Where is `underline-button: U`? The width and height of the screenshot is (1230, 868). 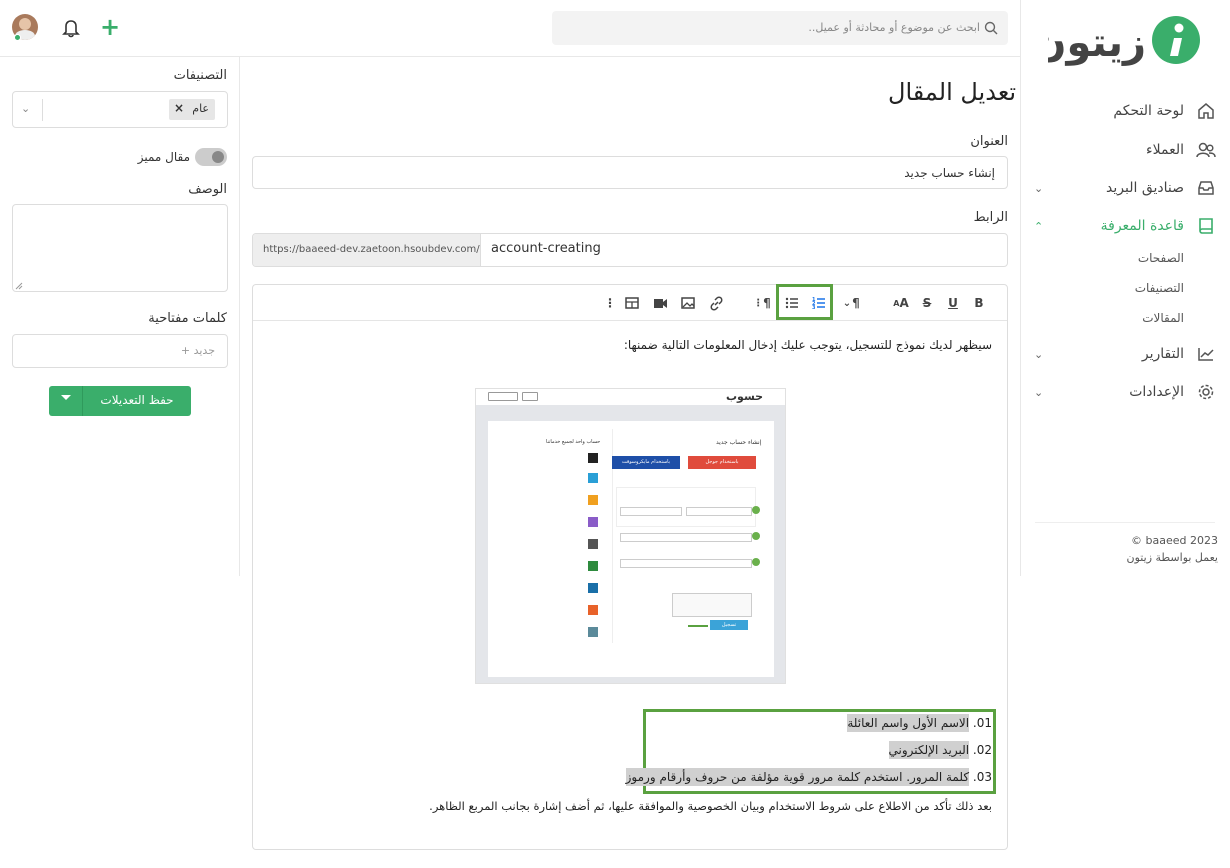 underline-button: U is located at coordinates (953, 303).